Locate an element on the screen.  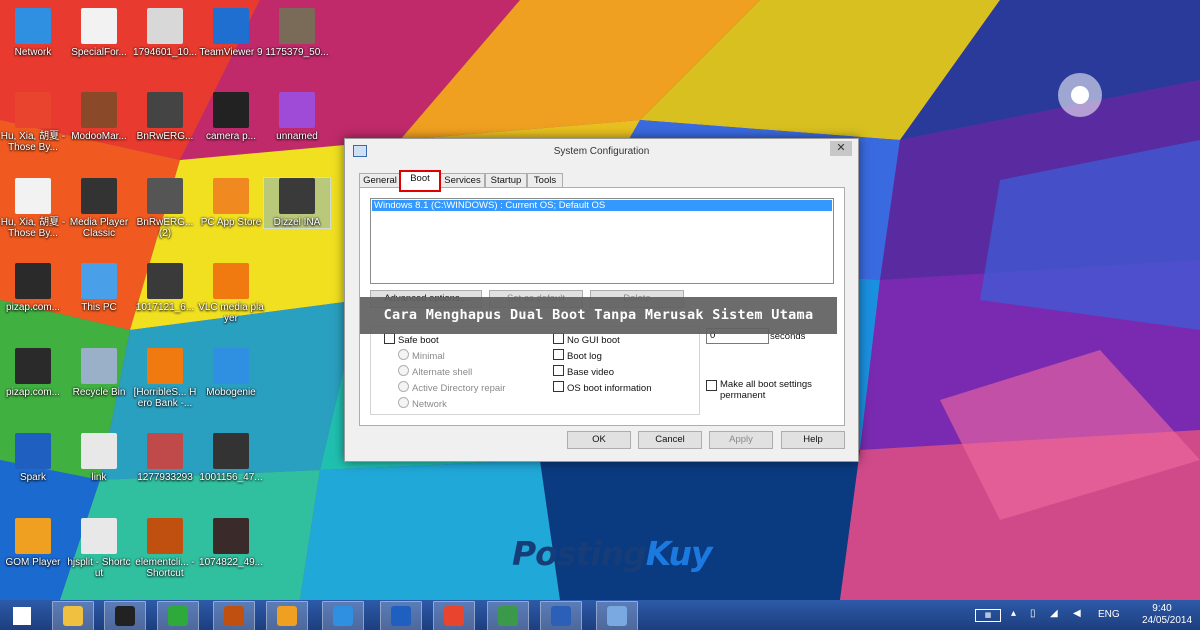
tab-tools: Tools is located at coordinates (545, 180).